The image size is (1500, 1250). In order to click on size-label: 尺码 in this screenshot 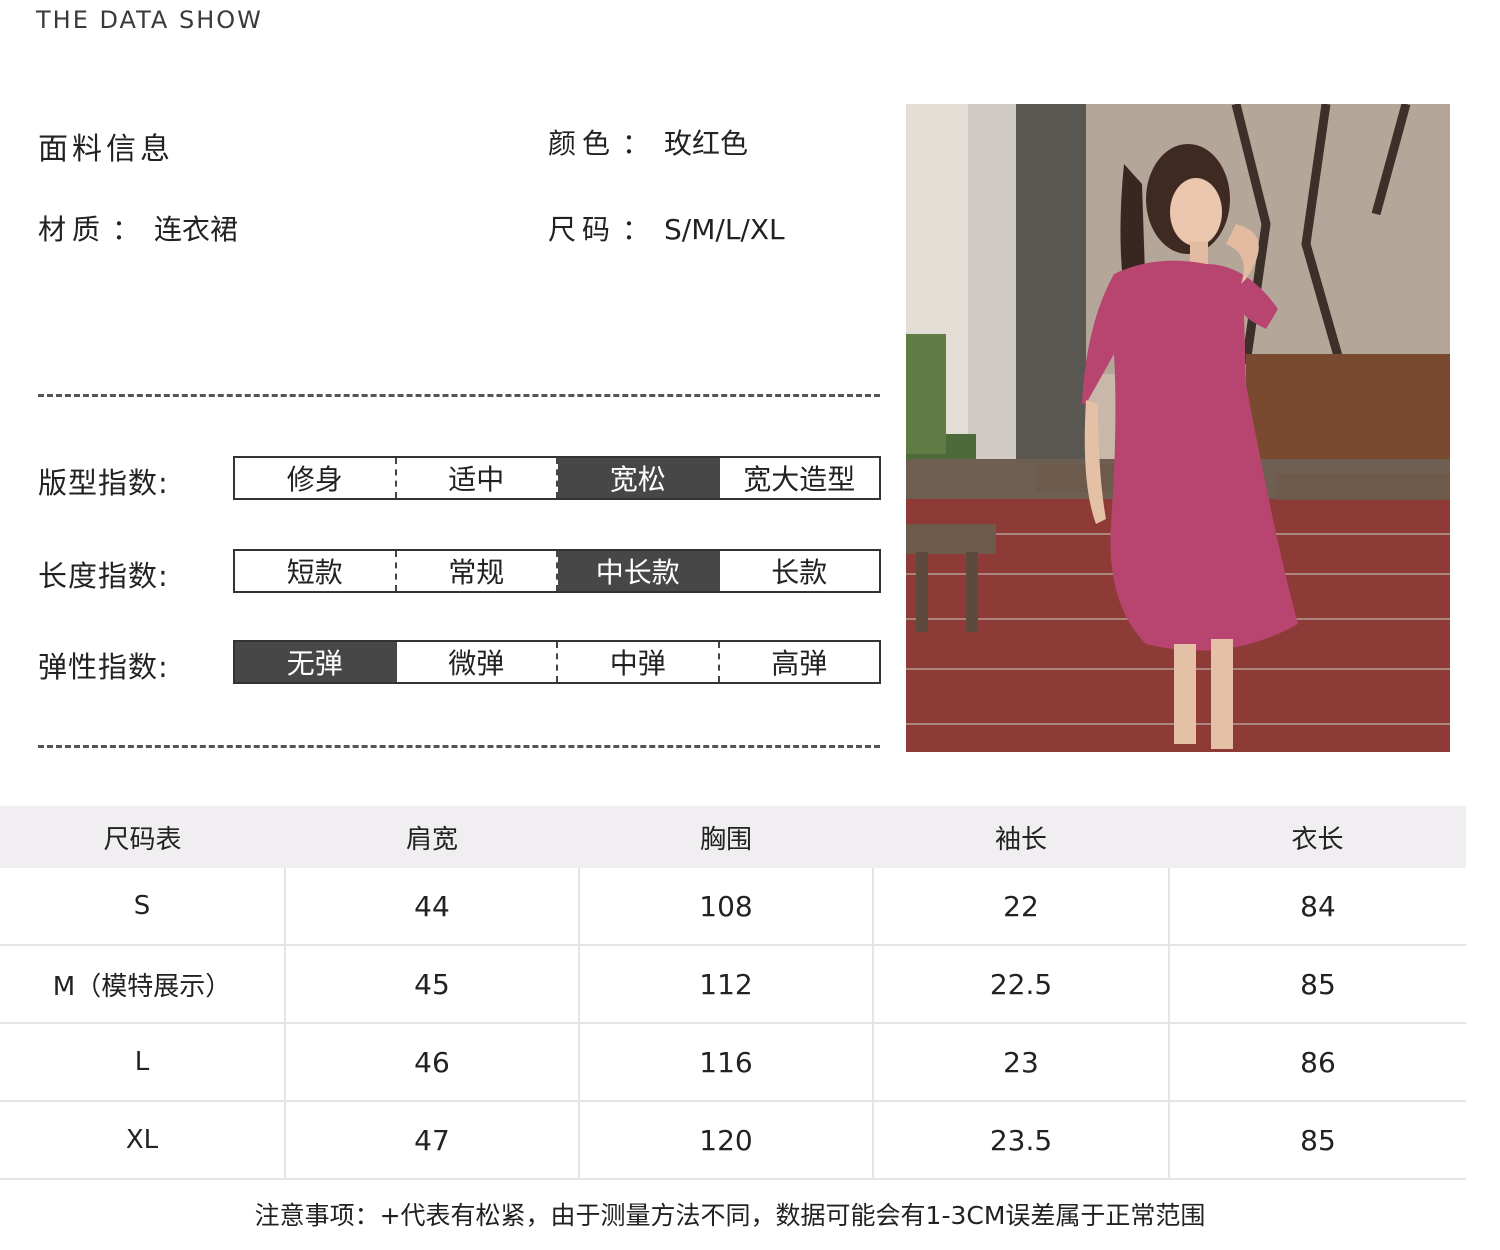, I will do `click(582, 229)`.